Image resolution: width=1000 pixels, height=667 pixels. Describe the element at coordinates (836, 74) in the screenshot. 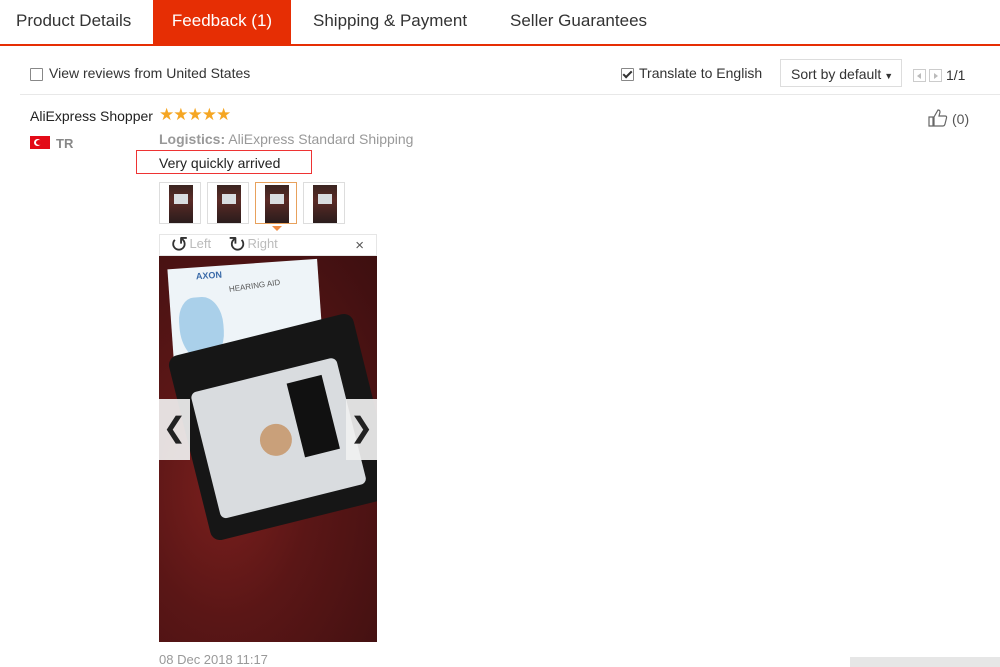

I see `sort-label: Sort by default` at that location.